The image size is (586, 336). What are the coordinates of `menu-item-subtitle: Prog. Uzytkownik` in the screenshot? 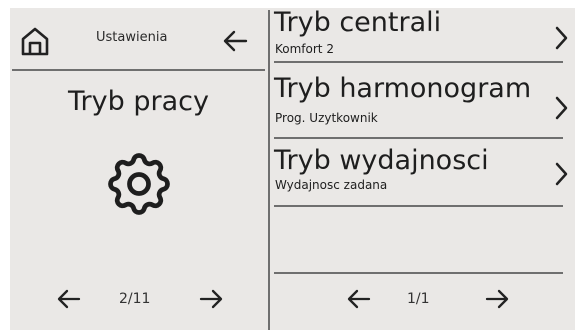 It's located at (326, 118).